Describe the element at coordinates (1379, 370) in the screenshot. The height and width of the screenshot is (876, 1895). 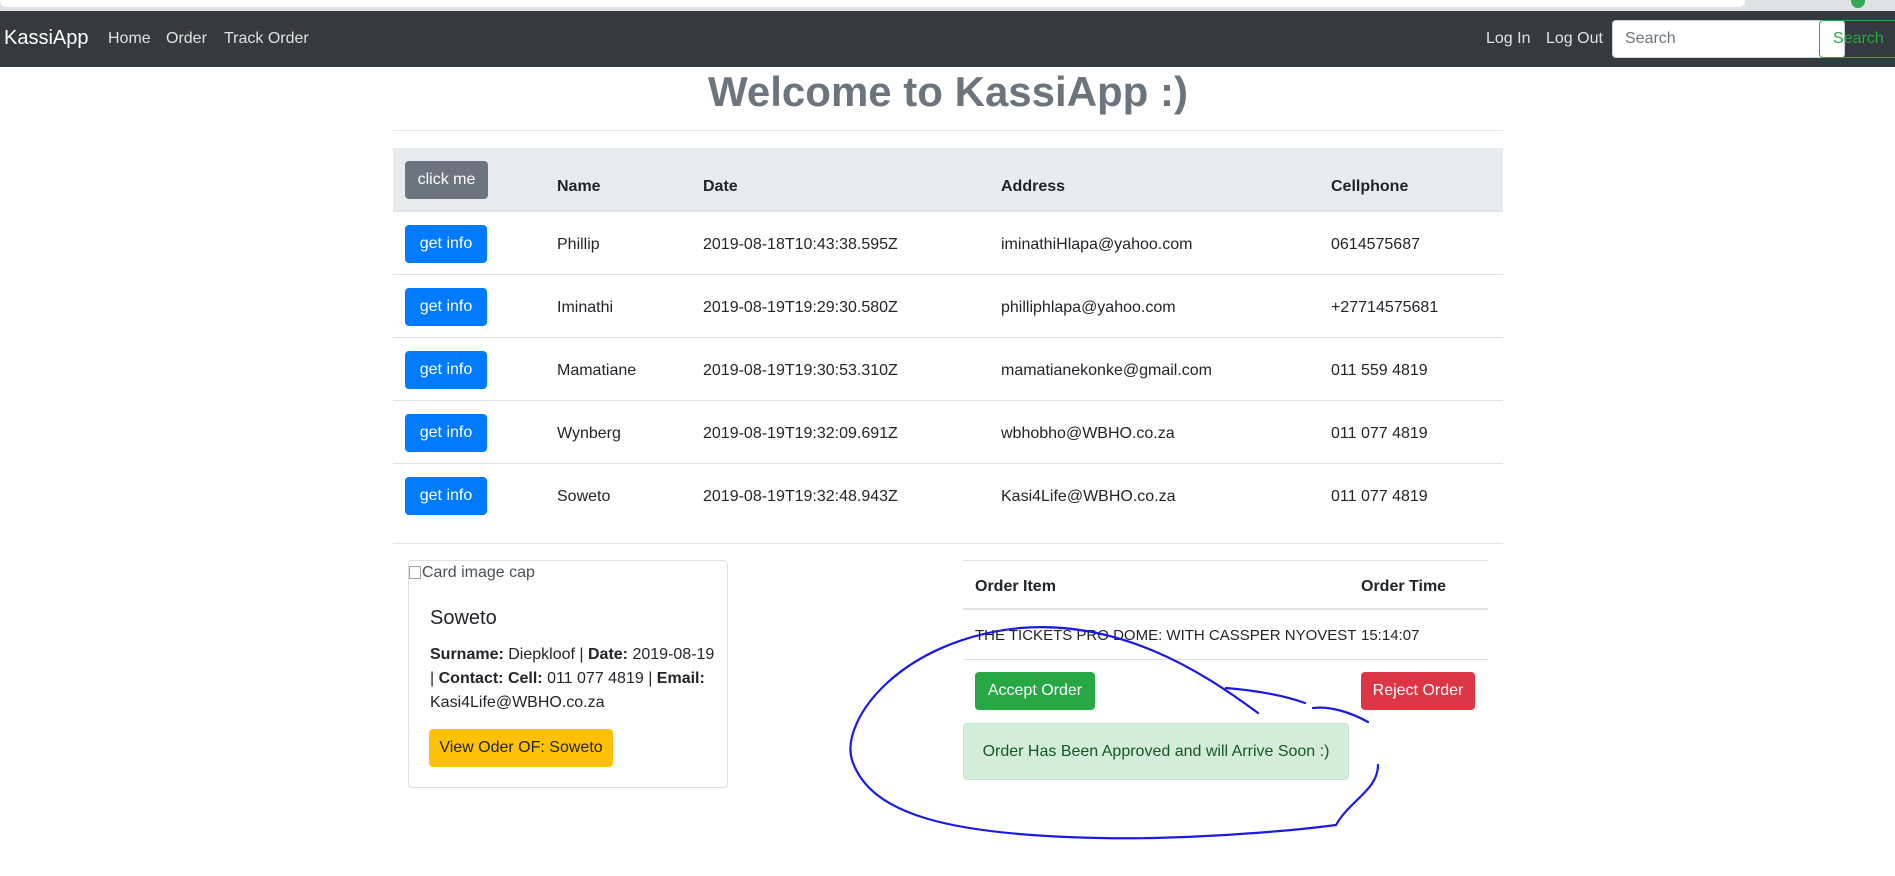
I see `cell-cellphone: 011 559 4819` at that location.